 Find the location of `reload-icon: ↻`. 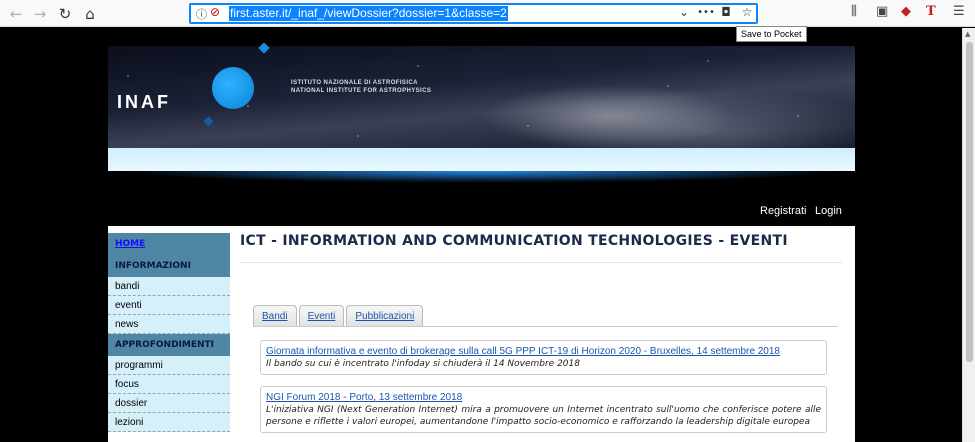

reload-icon: ↻ is located at coordinates (65, 14).